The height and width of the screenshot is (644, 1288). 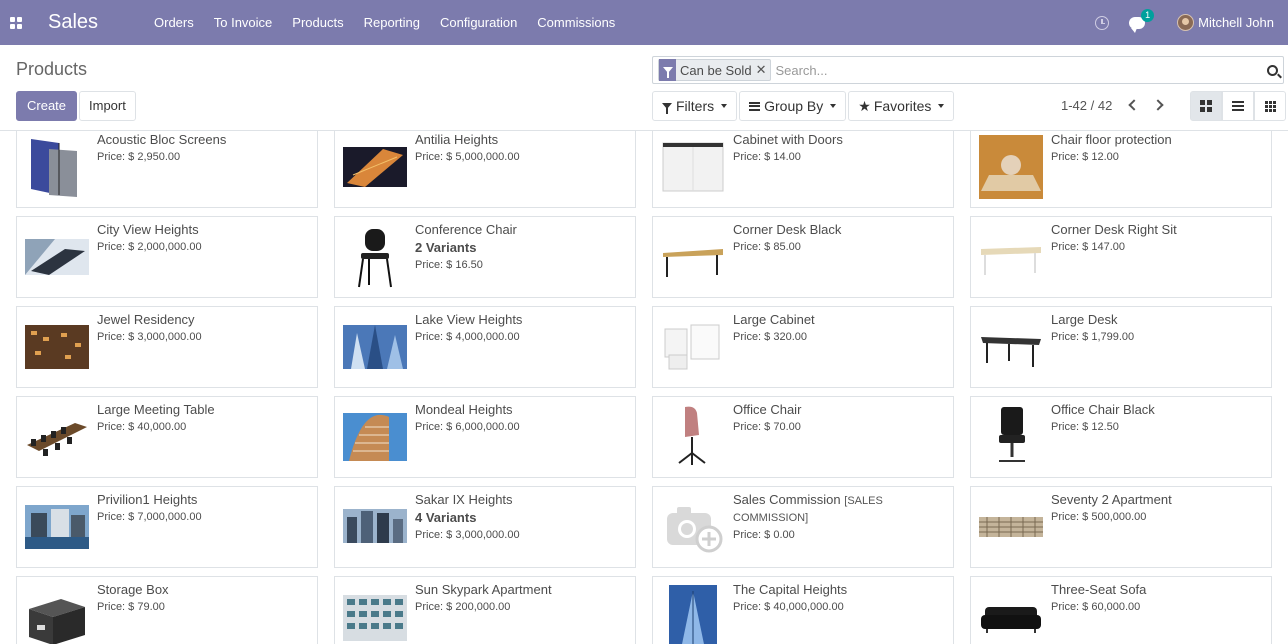 I want to click on create-button: Create, so click(x=47, y=106).